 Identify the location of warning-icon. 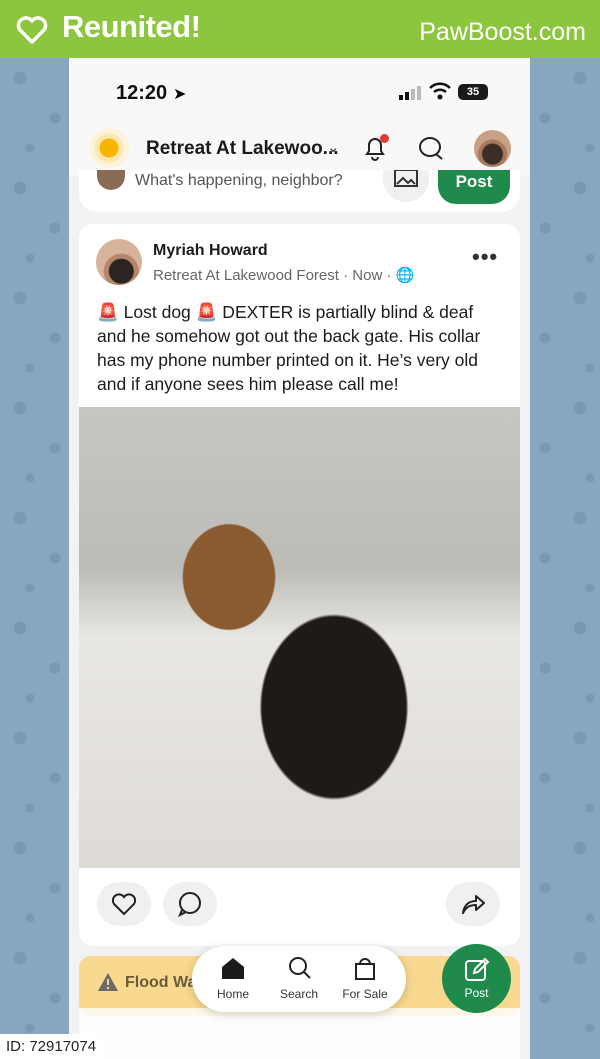
(108, 982).